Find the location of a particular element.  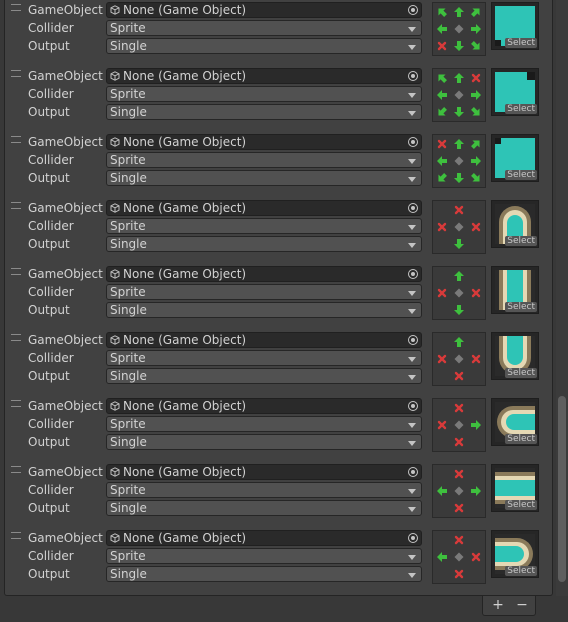

remove-rule-button: − is located at coordinates (522, 605).